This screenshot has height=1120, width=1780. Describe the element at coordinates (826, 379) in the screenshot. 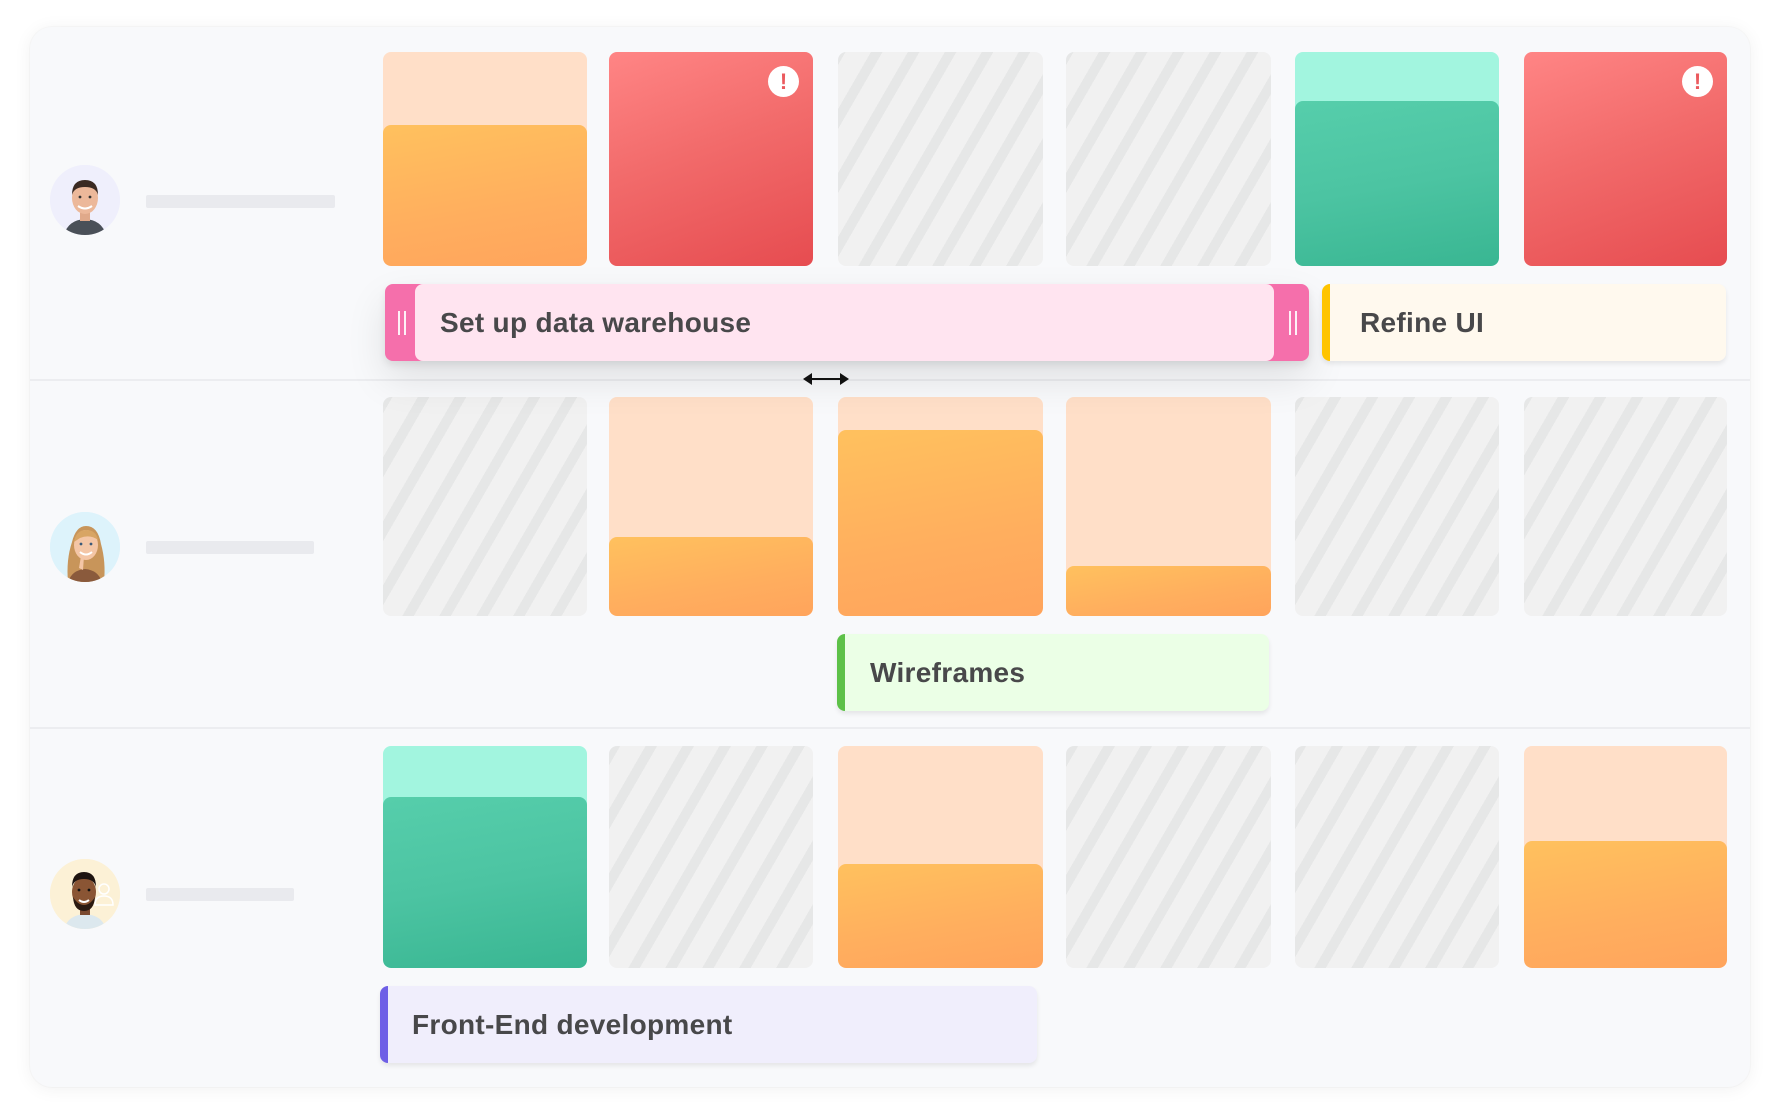

I see `resize-horizontal-icon` at that location.